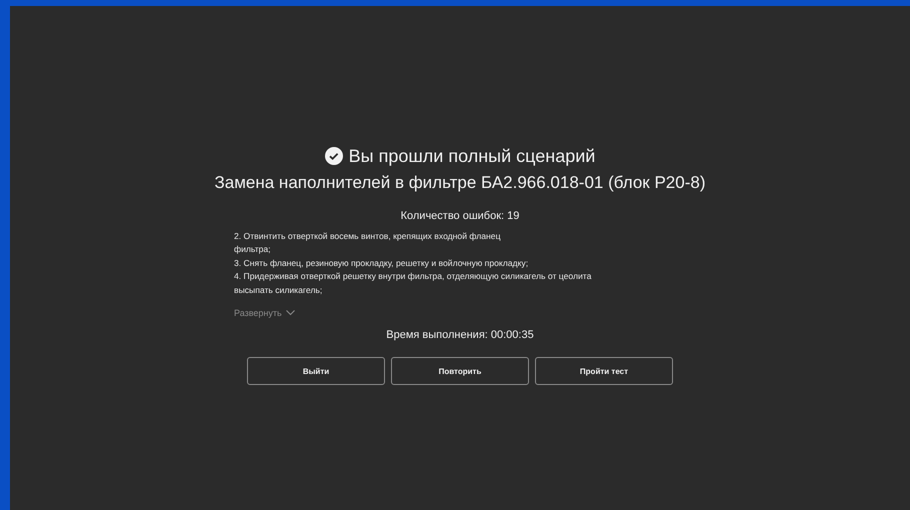 This screenshot has width=910, height=510. What do you see at coordinates (413, 277) in the screenshot?
I see `step-text: 4. Придерживая отверткой решетку внутри фильтра, отделяющую силикагель от цеолита` at bounding box center [413, 277].